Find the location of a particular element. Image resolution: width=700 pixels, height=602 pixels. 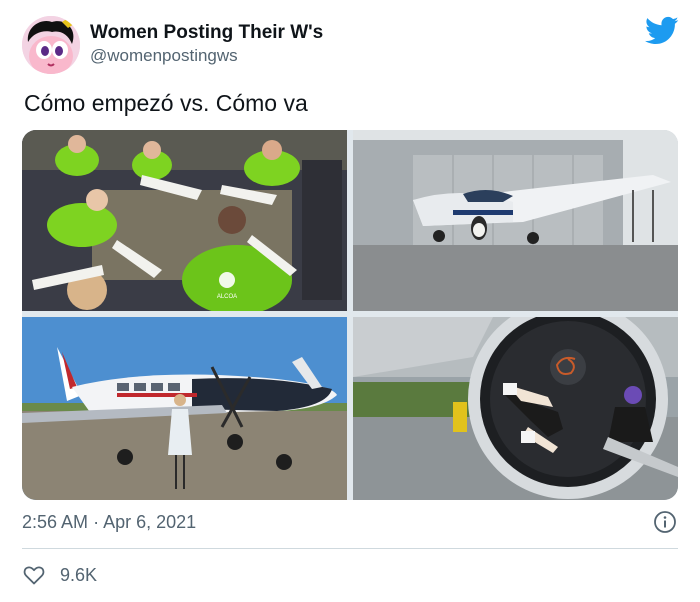

author-name: Women Posting Their W's is located at coordinates (206, 33).